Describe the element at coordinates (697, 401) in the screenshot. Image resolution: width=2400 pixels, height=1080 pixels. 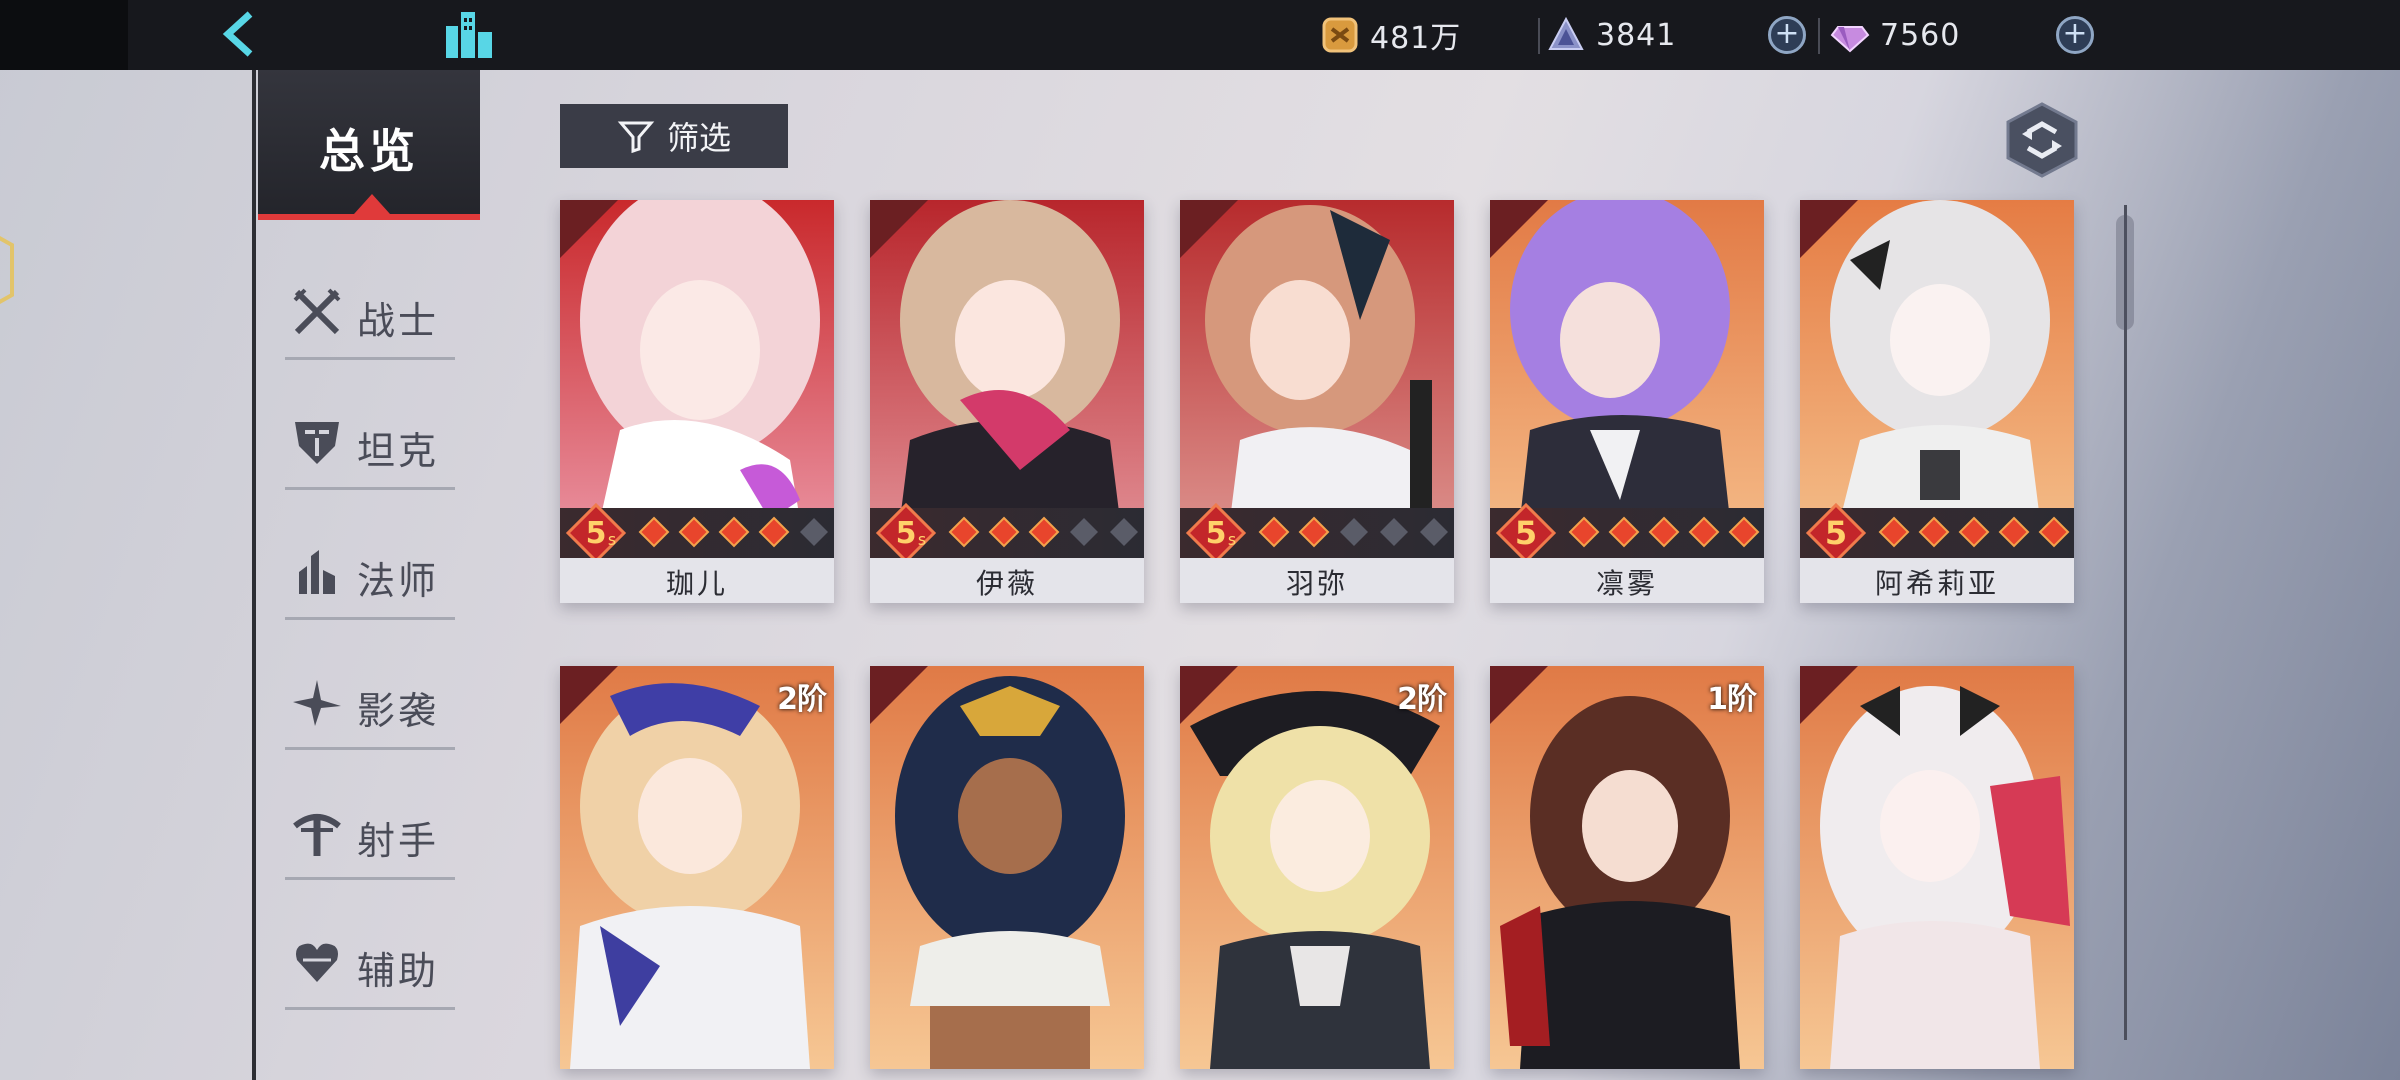
I see `character-card: 5 s 珈儿` at that location.